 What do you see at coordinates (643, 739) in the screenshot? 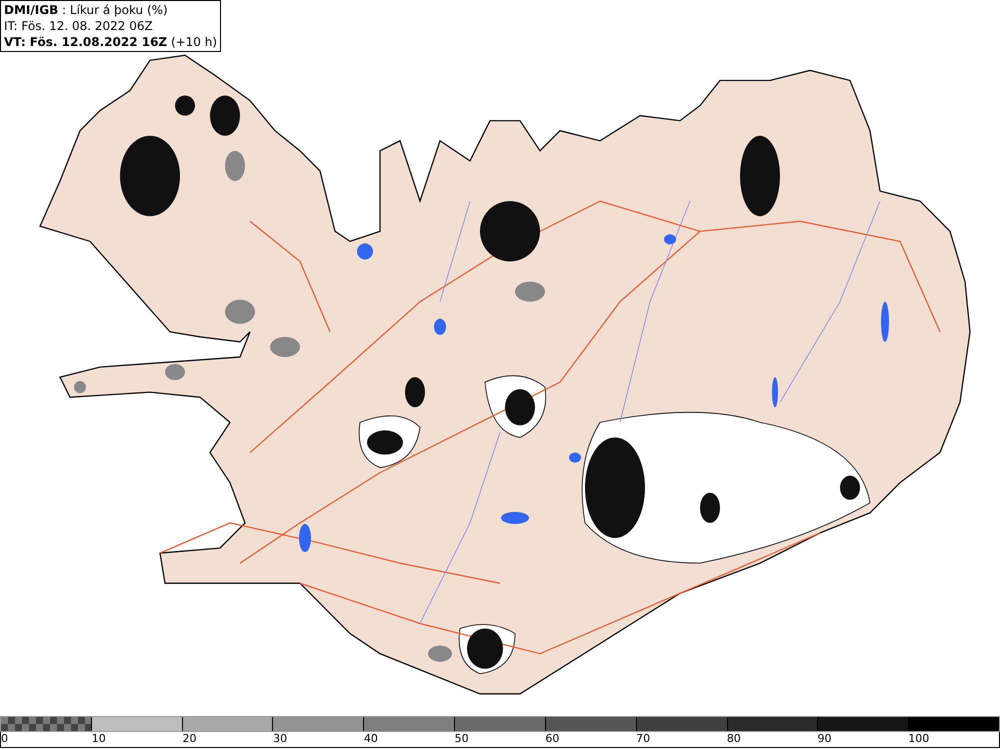
I see `legend-tick-label: 70` at bounding box center [643, 739].